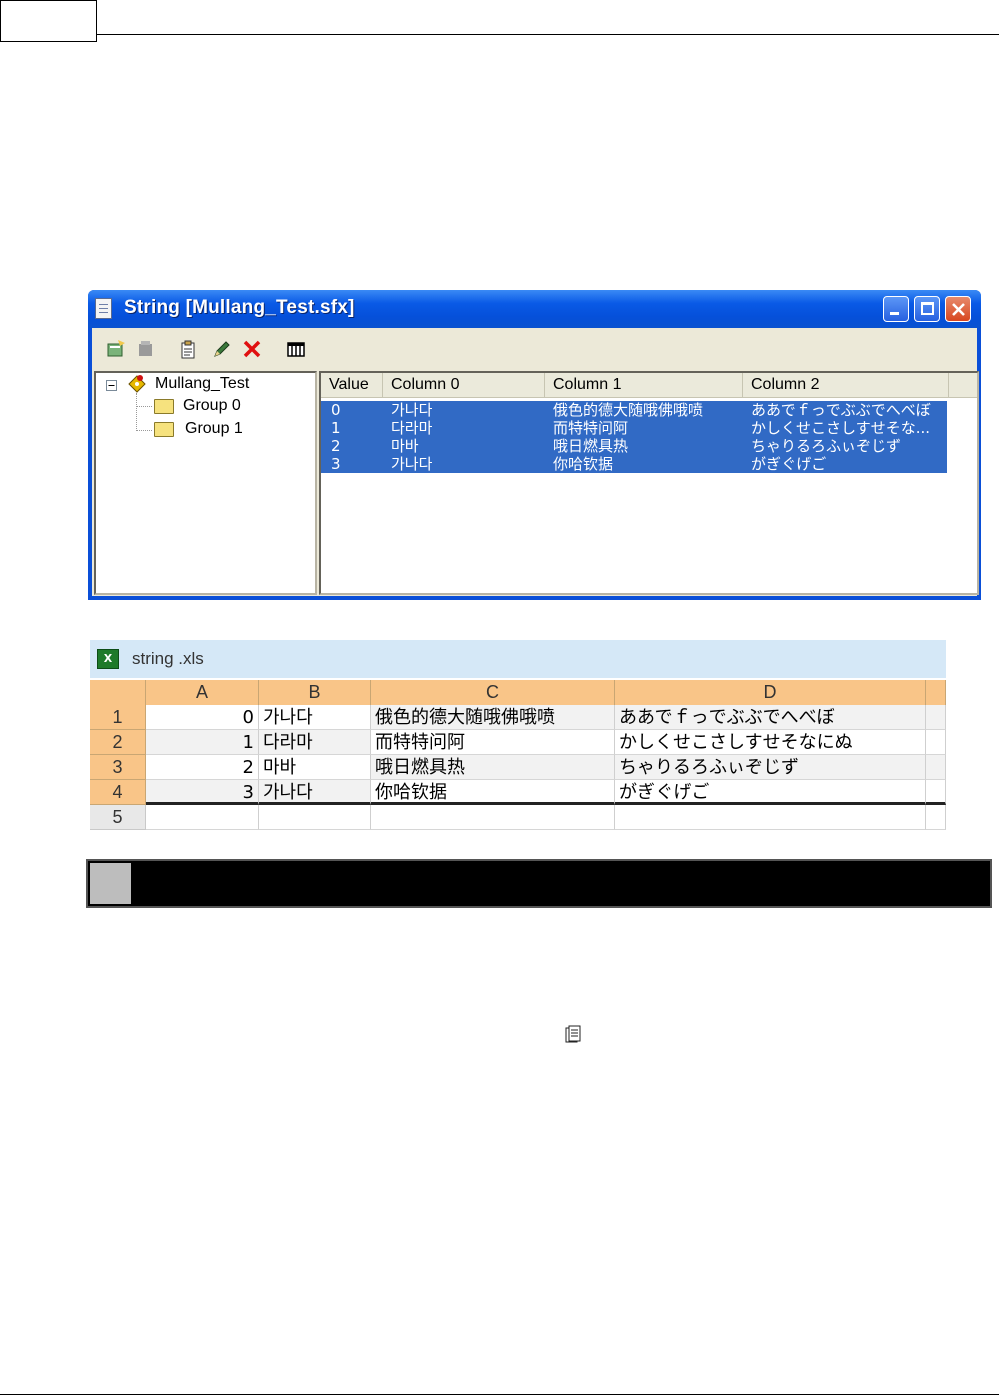  I want to click on cell-value: 1, so click(336, 428).